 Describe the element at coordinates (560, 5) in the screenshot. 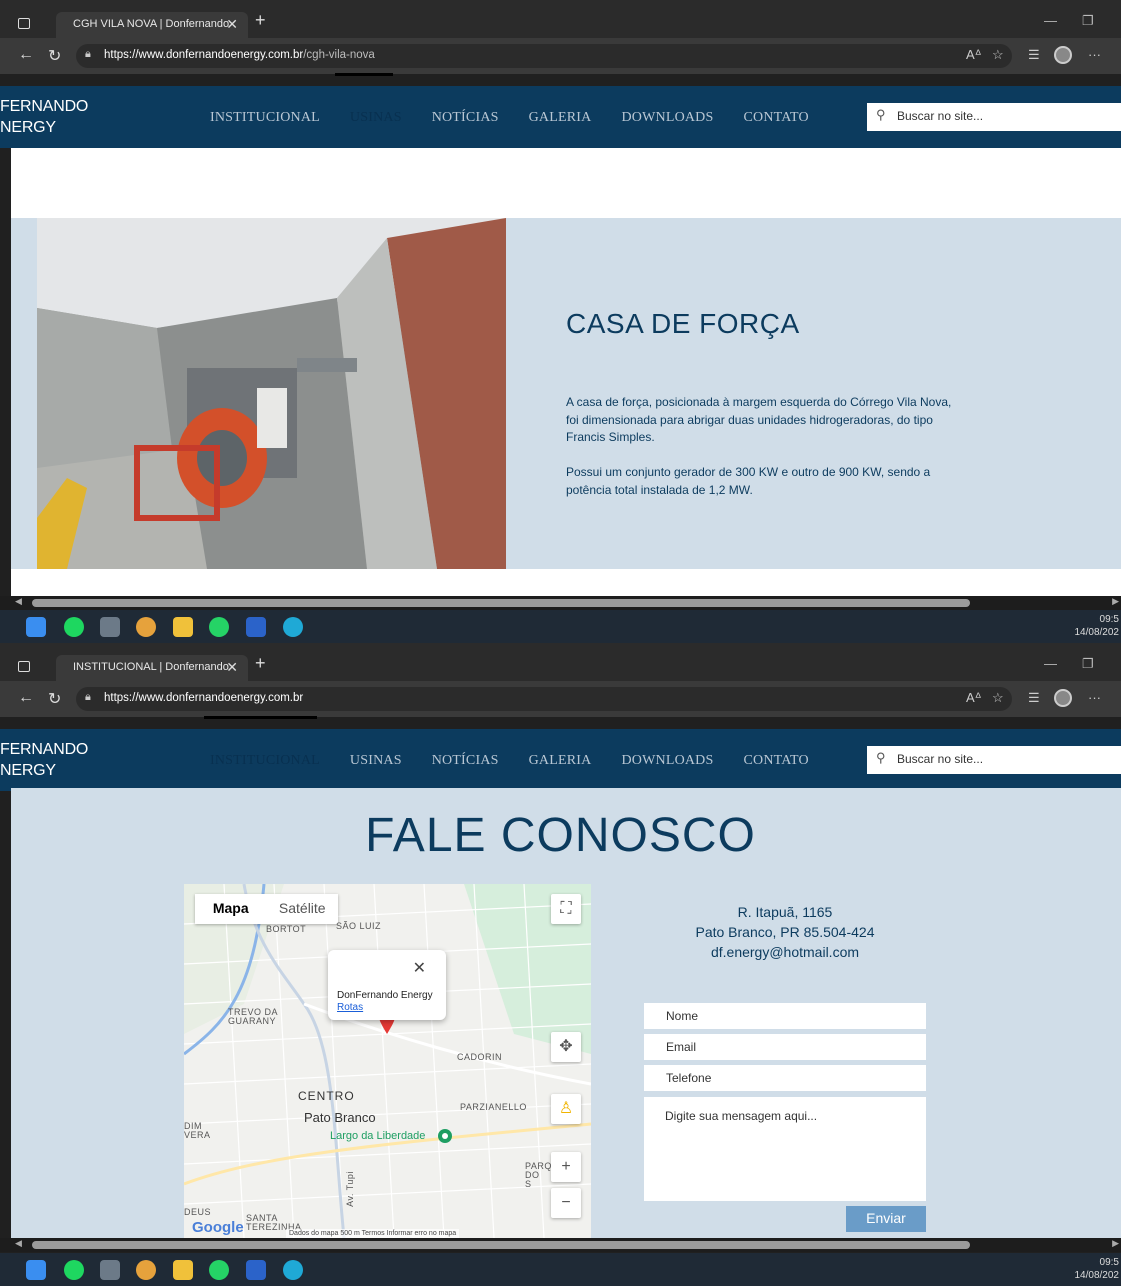

I see `window-top-strip` at that location.